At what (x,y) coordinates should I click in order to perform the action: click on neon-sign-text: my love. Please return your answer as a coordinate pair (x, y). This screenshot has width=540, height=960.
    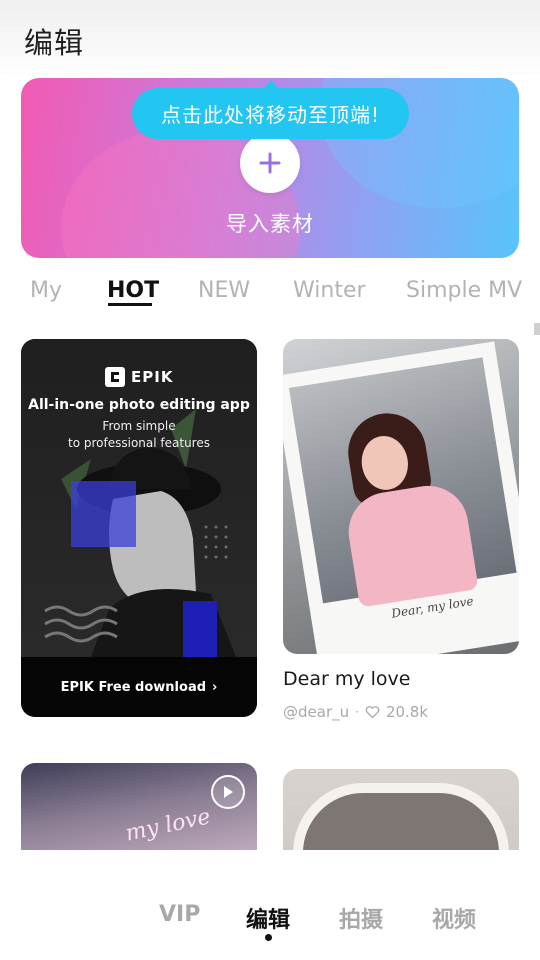
    Looking at the image, I should click on (168, 825).